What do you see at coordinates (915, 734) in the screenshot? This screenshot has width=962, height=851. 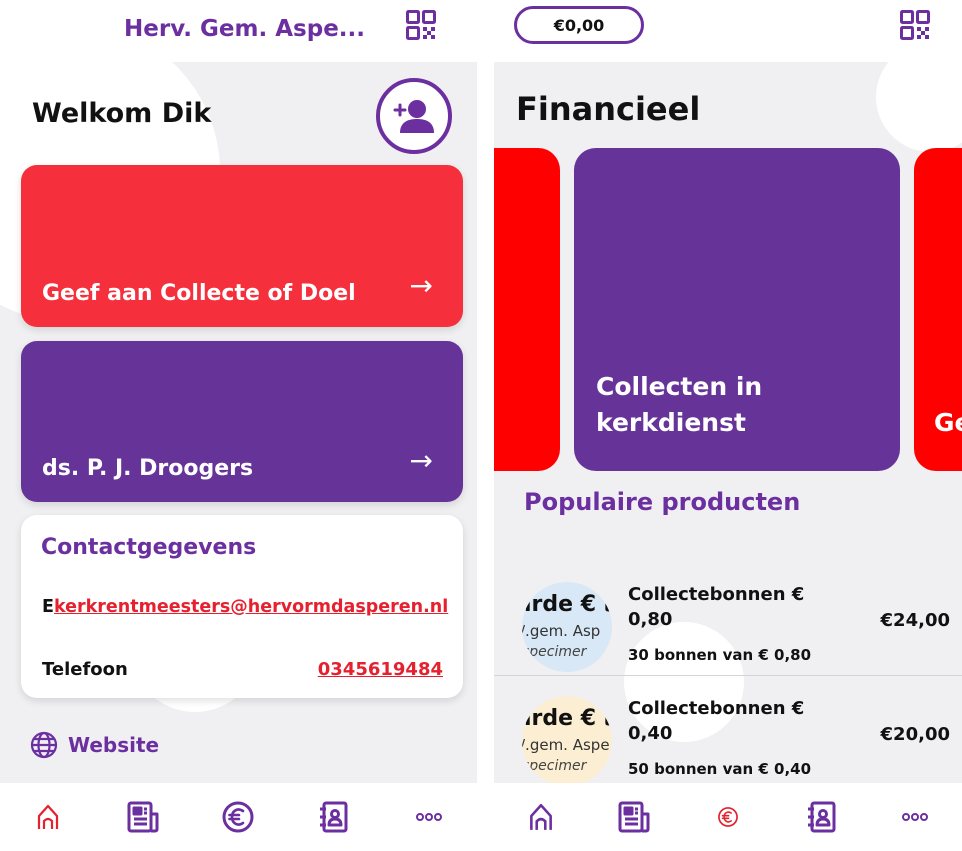 I see `product-price: €20,00` at bounding box center [915, 734].